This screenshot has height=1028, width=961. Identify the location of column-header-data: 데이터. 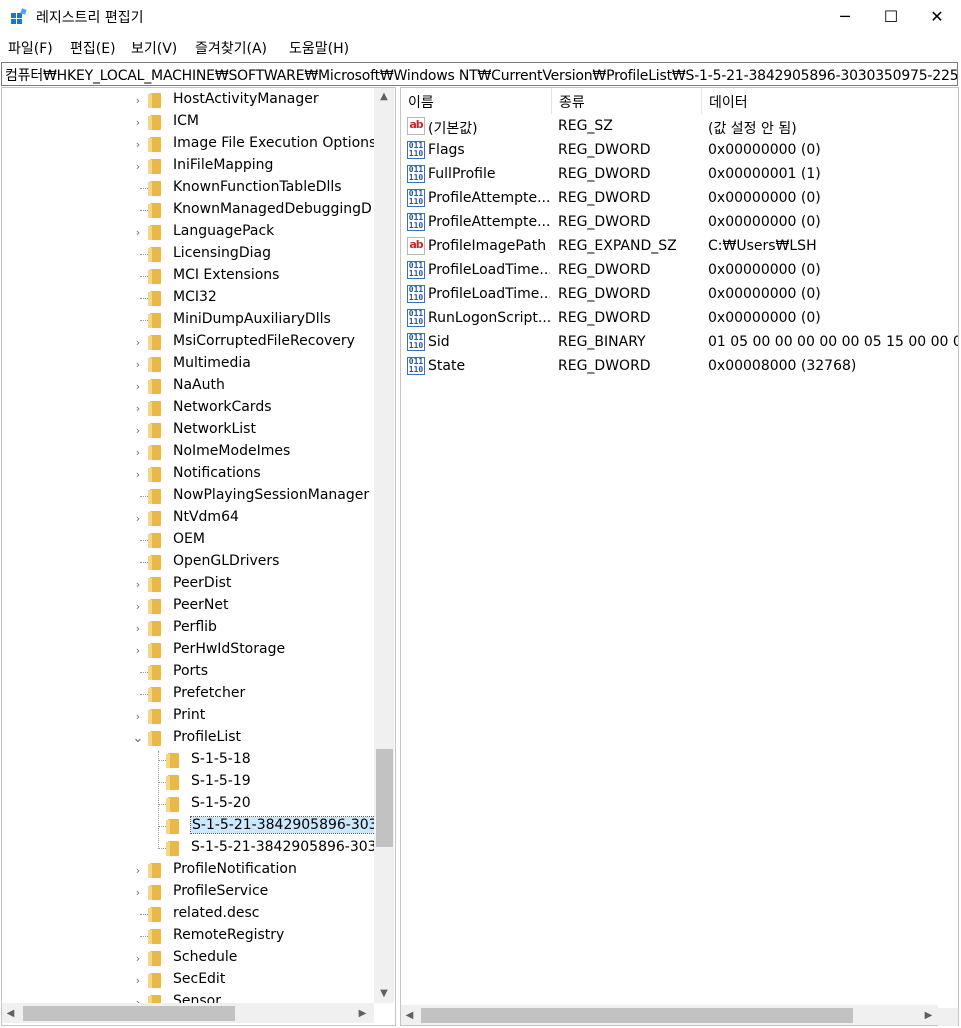
(830, 101).